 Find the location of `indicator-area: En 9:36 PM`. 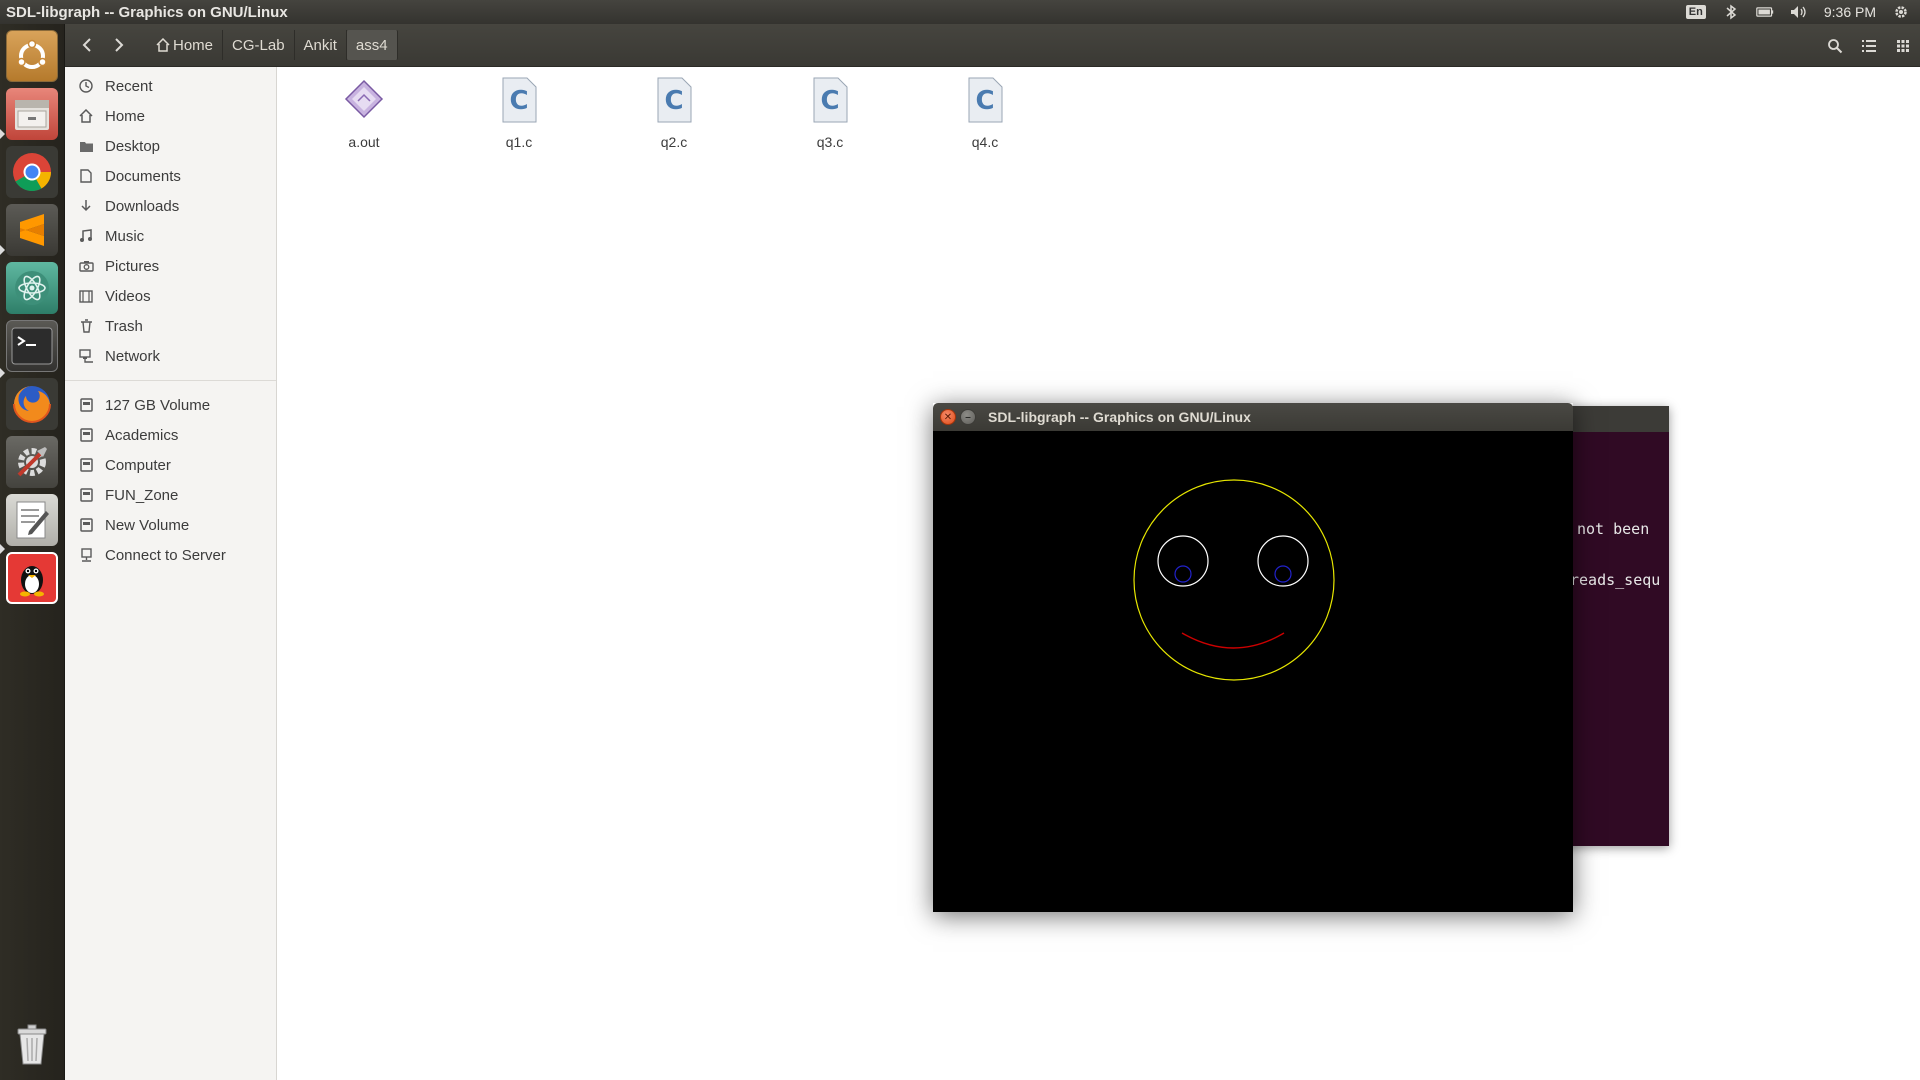

indicator-area: En 9:36 PM is located at coordinates (1802, 12).